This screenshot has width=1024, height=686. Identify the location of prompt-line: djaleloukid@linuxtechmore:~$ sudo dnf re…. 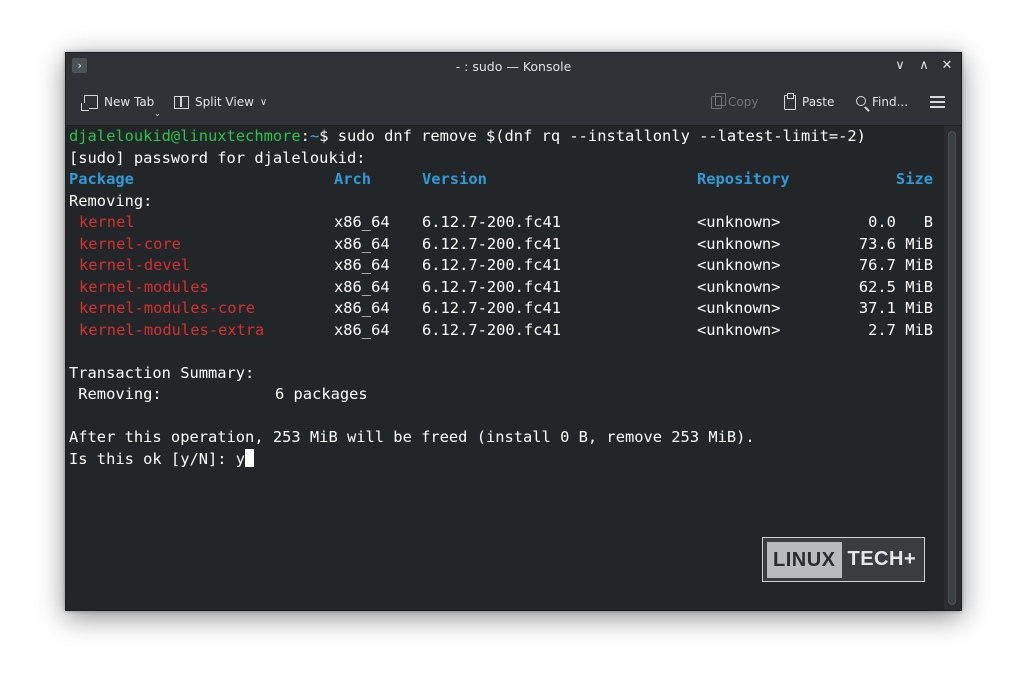
(467, 136).